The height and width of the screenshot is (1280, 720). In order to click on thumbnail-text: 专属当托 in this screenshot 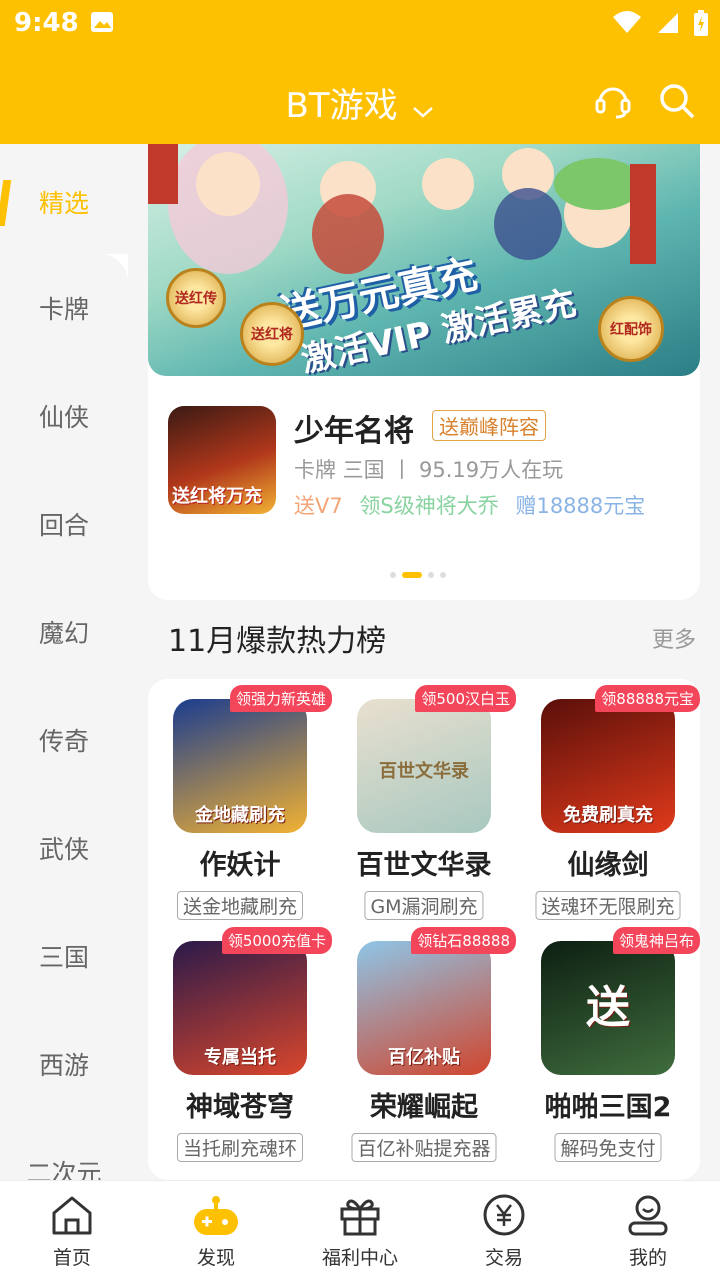, I will do `click(240, 1057)`.